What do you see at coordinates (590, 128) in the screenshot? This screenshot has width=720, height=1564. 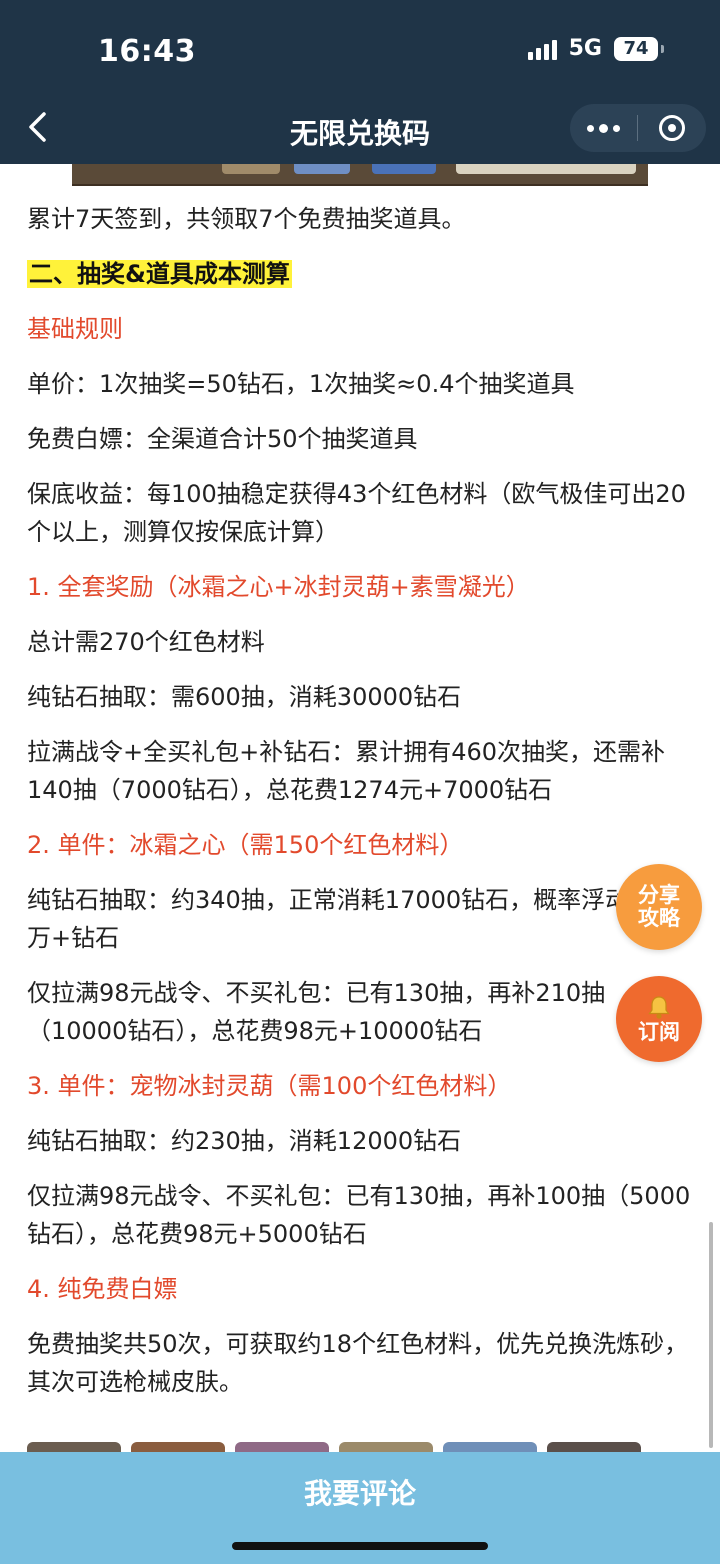 I see `more-dots-icon` at bounding box center [590, 128].